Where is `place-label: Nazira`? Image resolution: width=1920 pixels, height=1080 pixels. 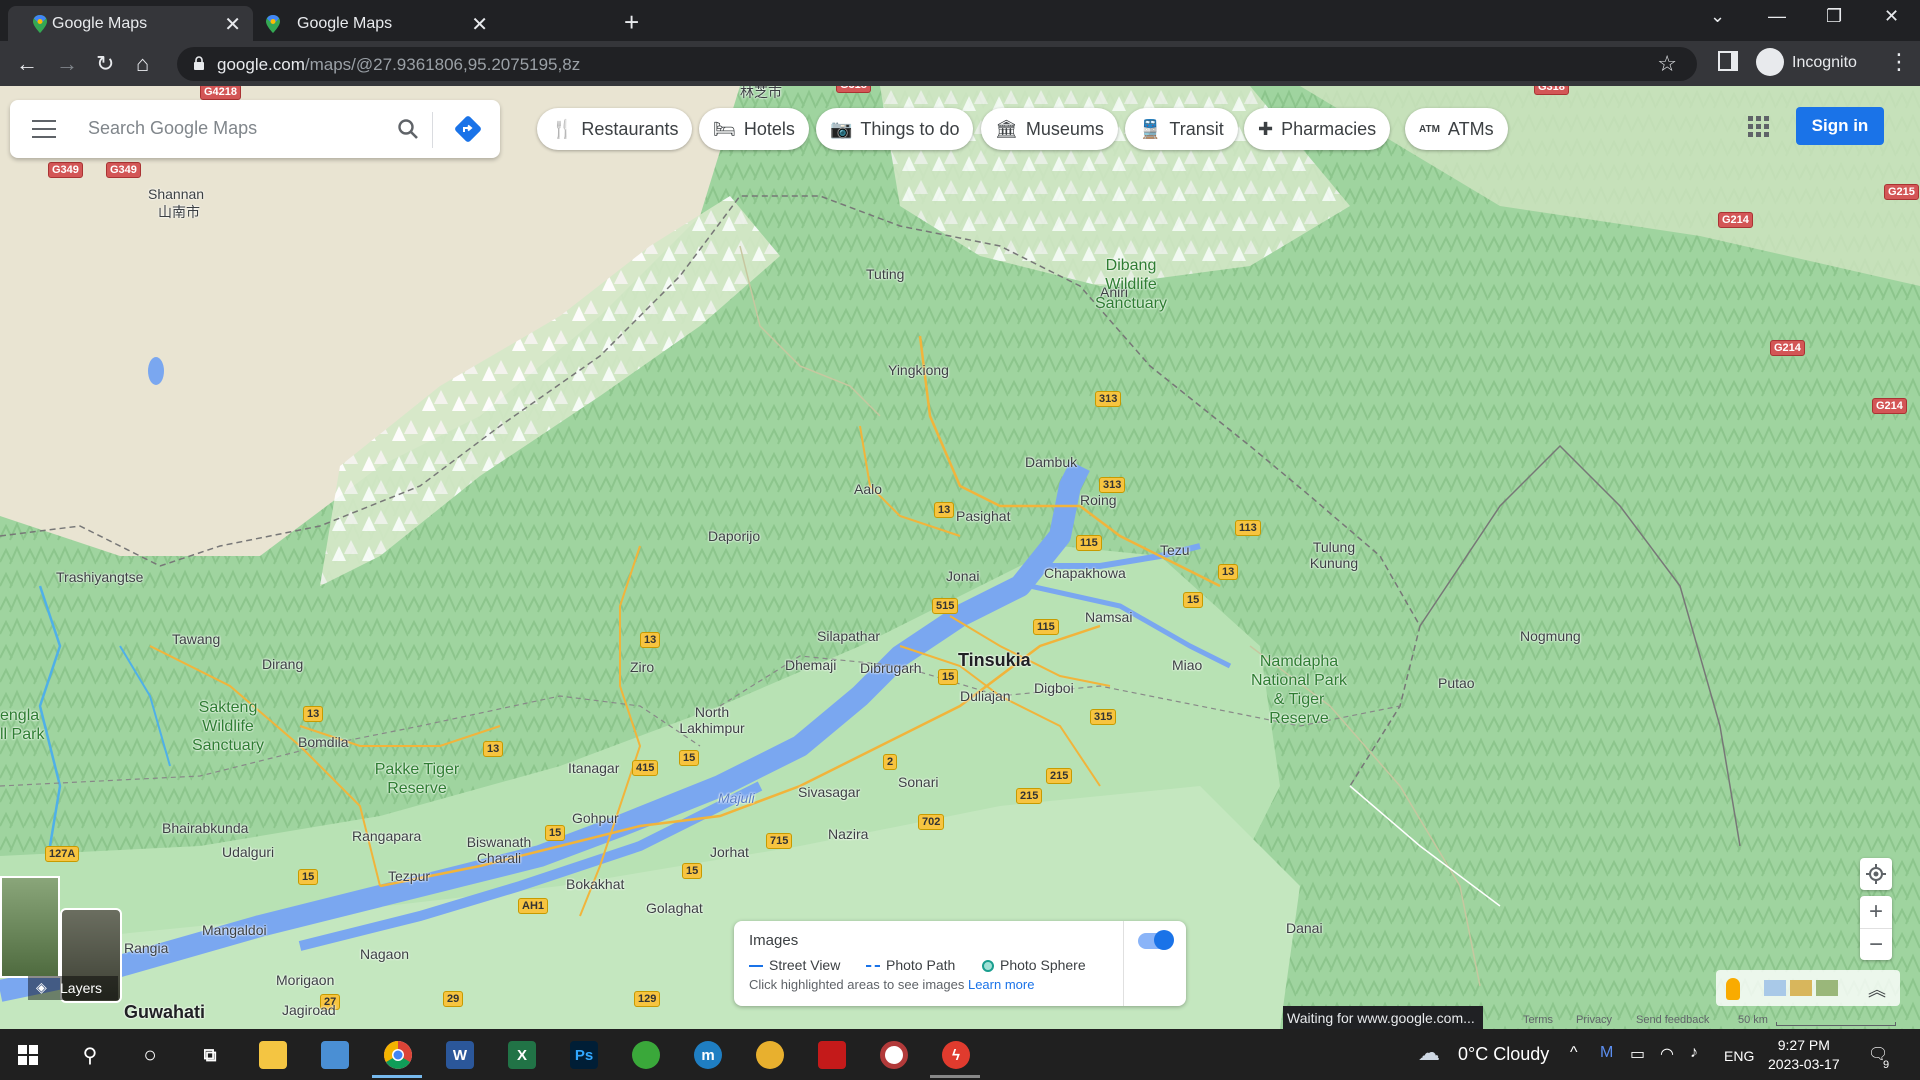
place-label: Nazira is located at coordinates (848, 834).